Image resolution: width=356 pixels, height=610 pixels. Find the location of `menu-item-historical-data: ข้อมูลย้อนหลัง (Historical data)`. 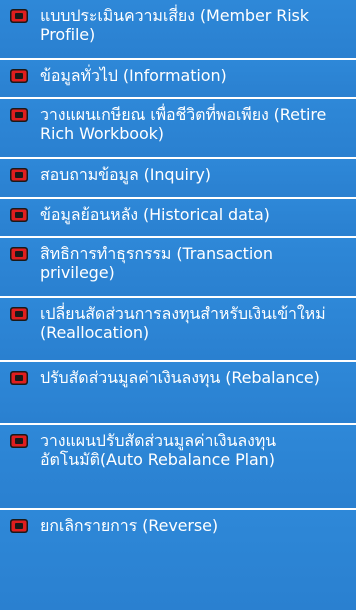

menu-item-historical-data: ข้อมูลย้อนหลัง (Historical data) is located at coordinates (178, 218).